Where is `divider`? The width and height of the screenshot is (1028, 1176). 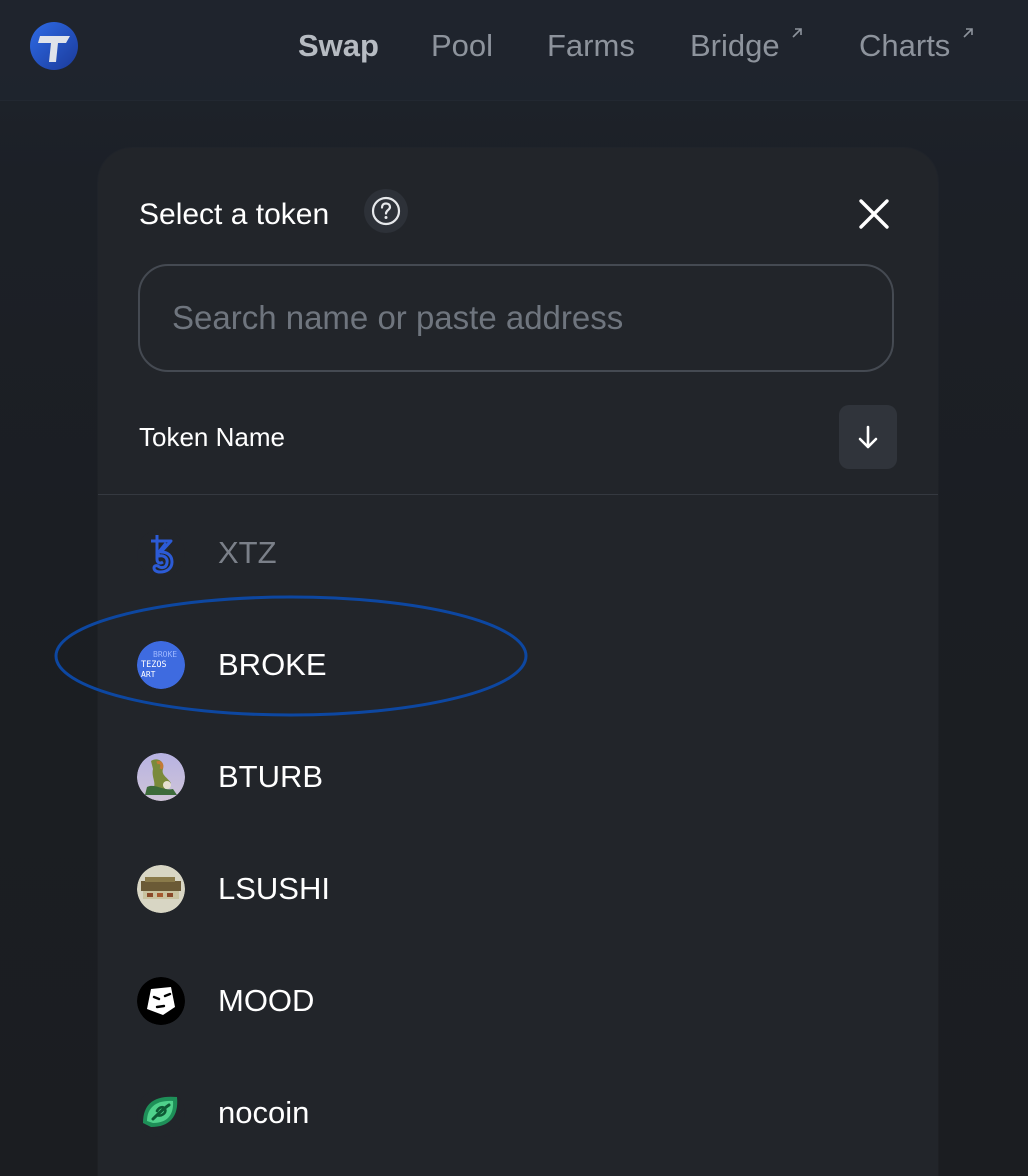
divider is located at coordinates (518, 494).